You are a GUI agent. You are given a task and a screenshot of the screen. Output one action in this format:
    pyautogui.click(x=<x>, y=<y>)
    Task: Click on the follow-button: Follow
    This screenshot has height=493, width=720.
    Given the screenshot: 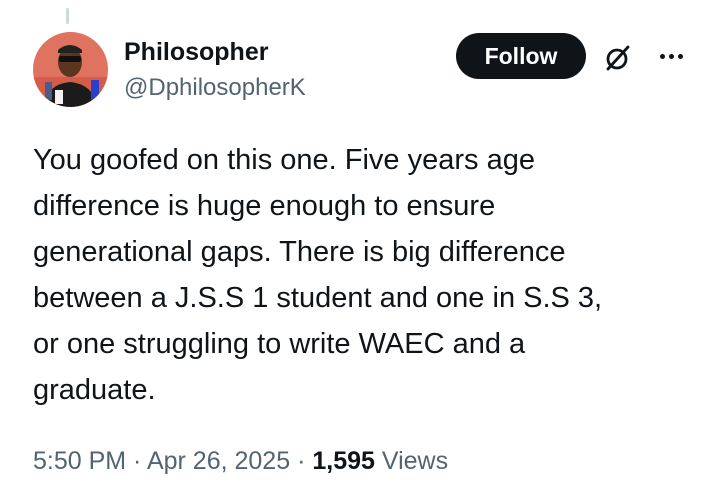 What is the action you would take?
    pyautogui.click(x=521, y=56)
    